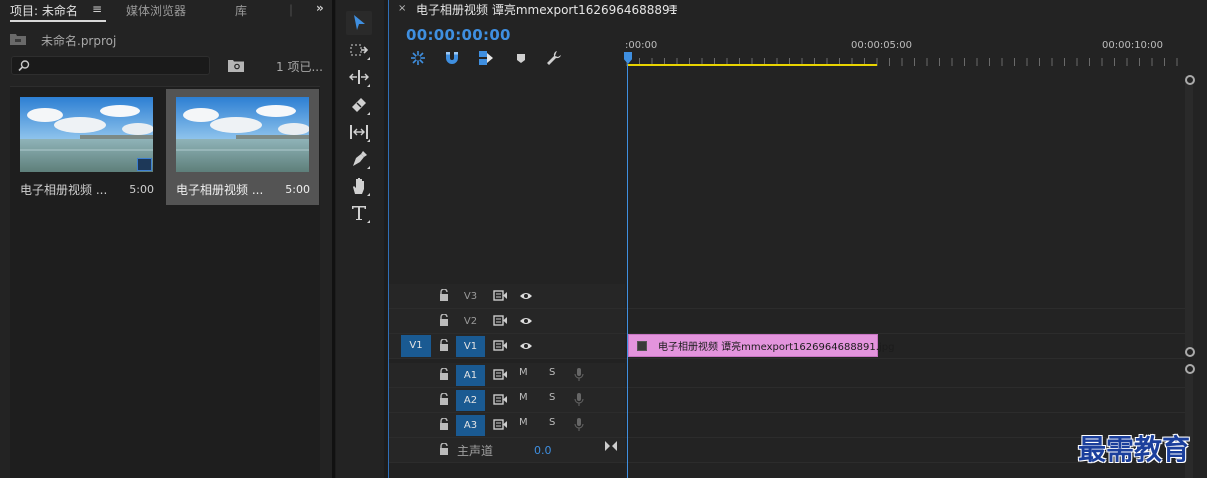 This screenshot has height=478, width=1207. I want to click on clip-label: 电子相册视频 谭亮mmexport1626964688891.jpg, so click(776, 347).